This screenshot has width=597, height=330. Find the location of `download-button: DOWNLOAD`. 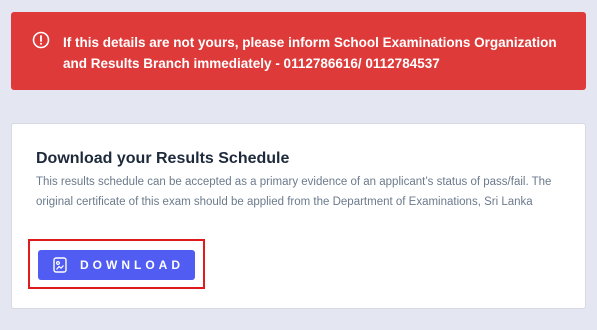

download-button: DOWNLOAD is located at coordinates (116, 265).